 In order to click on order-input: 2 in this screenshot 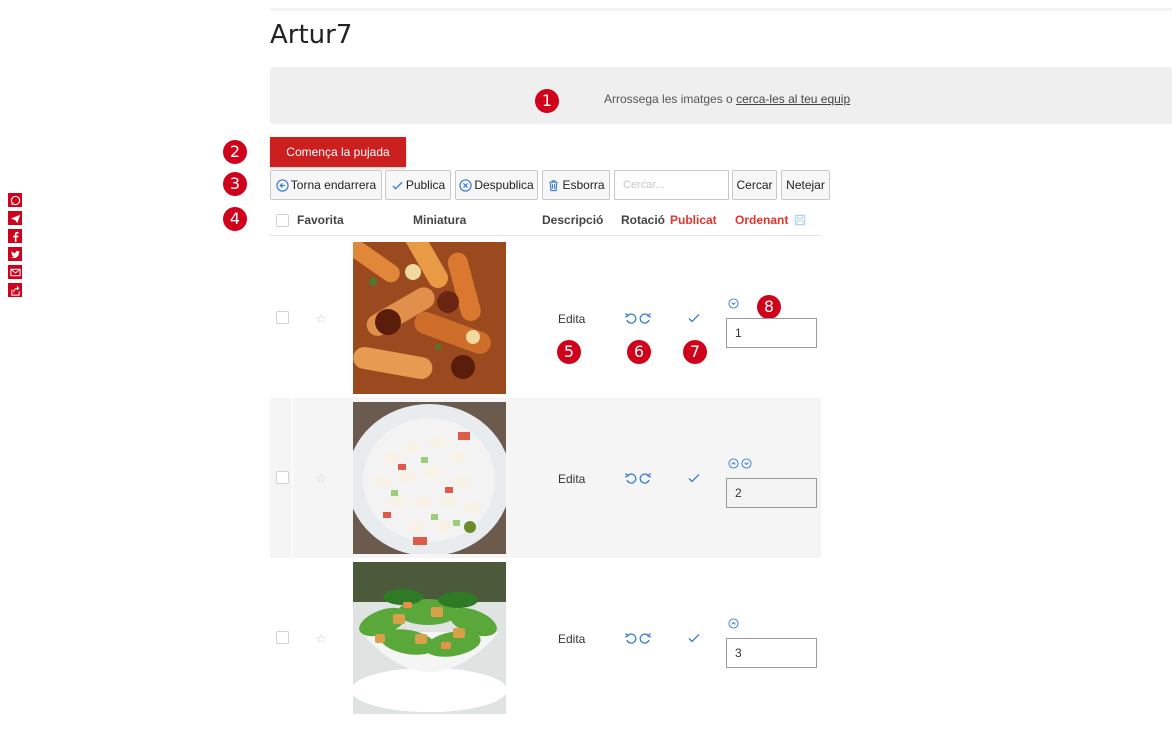, I will do `click(771, 493)`.